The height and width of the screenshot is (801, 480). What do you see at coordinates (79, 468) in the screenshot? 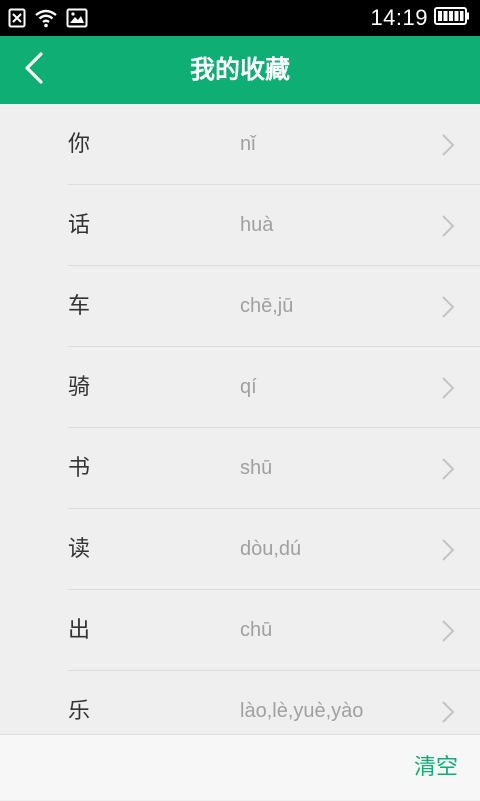
I see `item-character: 书` at bounding box center [79, 468].